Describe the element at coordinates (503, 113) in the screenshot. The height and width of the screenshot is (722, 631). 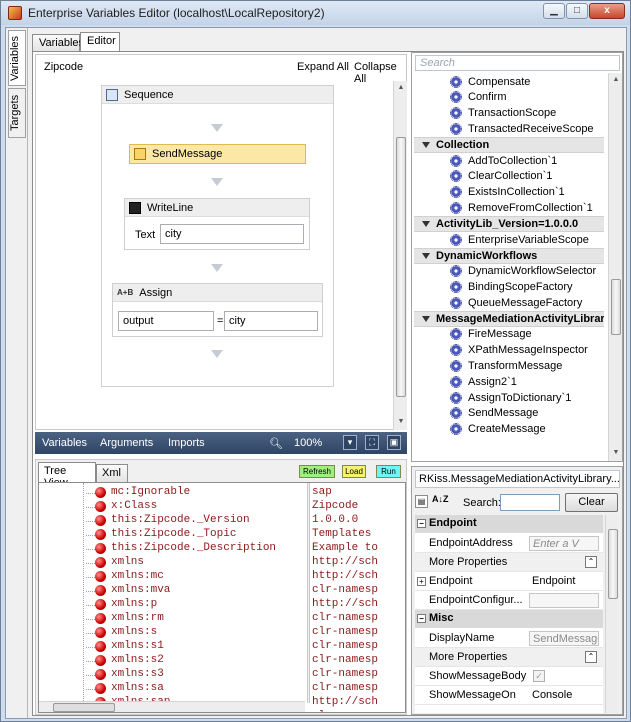
I see `toolbox-item: TransactionScope` at that location.